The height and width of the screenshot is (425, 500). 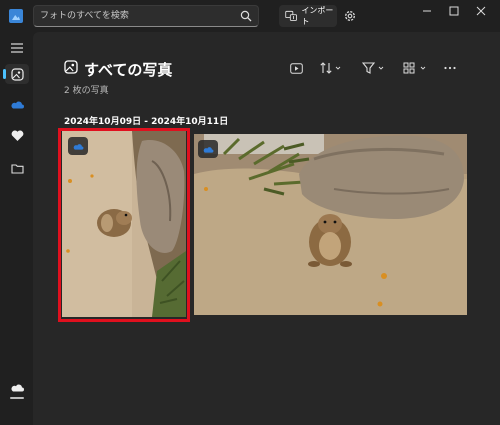 What do you see at coordinates (350, 16) in the screenshot?
I see `settings-icon` at bounding box center [350, 16].